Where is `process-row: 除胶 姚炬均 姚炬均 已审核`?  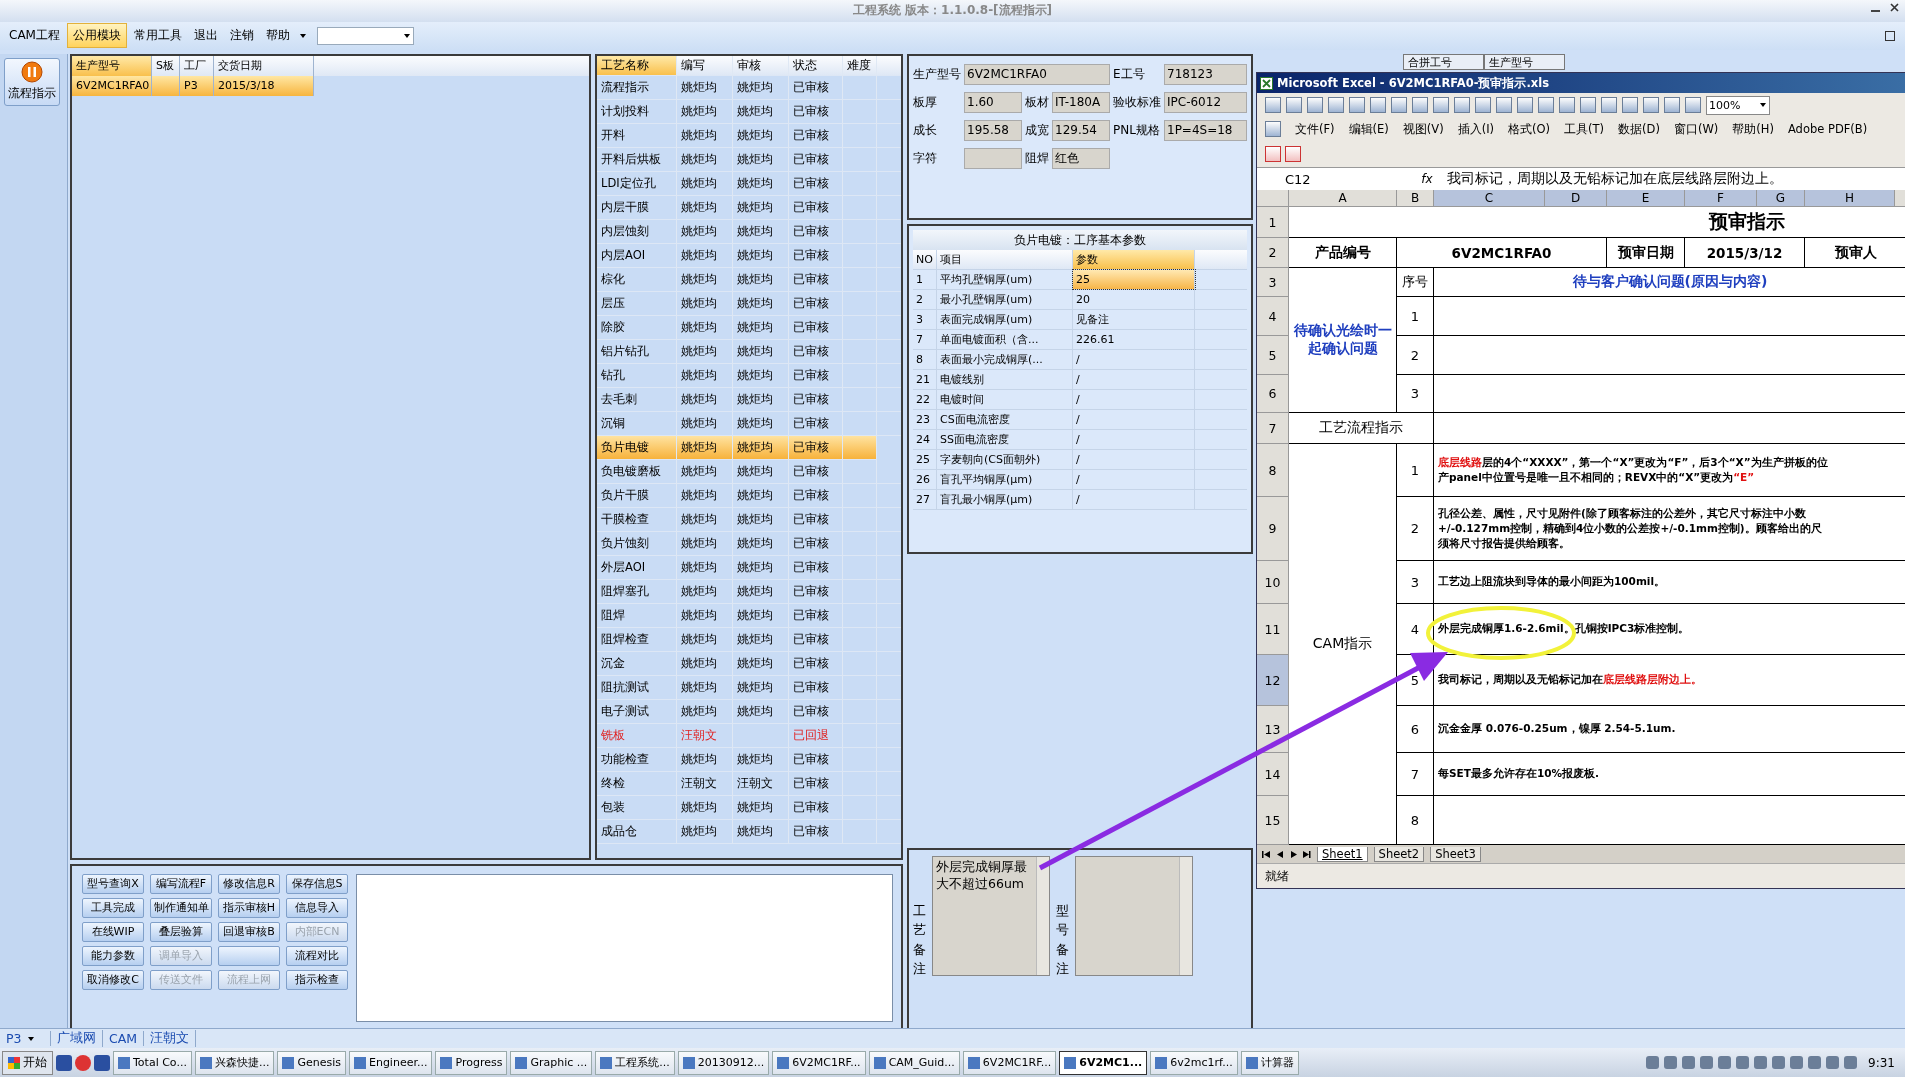 process-row: 除胶 姚炬均 姚炬均 已审核 is located at coordinates (749, 327).